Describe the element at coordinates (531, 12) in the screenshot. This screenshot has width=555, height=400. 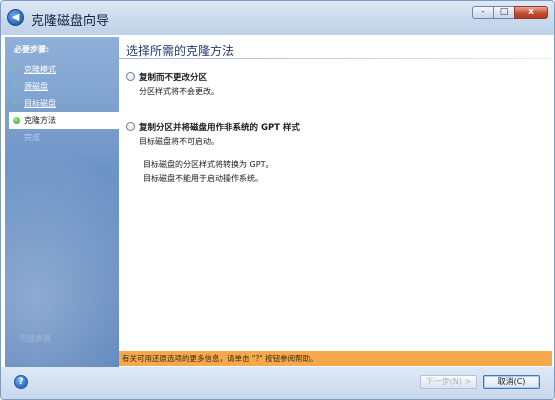
I see `close-button: x` at that location.